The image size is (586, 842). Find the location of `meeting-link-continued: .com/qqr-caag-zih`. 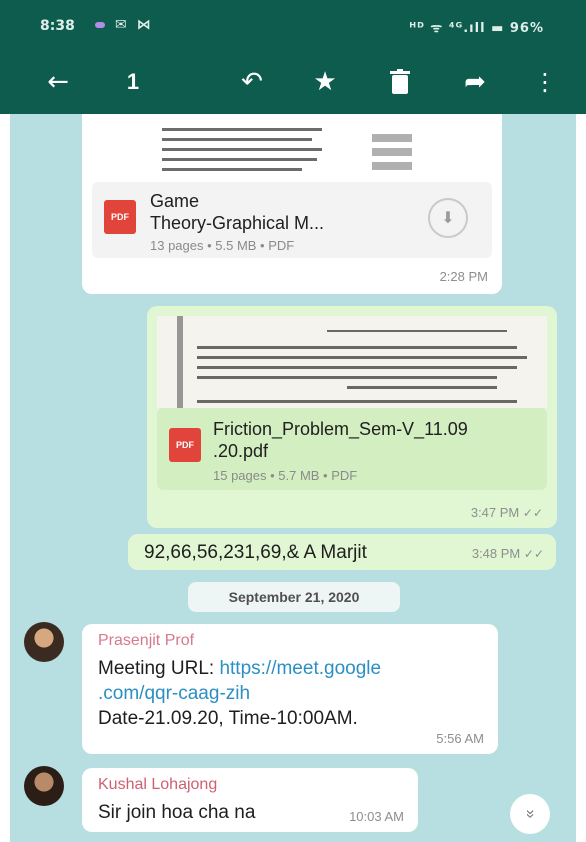

meeting-link-continued: .com/qqr-caag-zih is located at coordinates (174, 693).